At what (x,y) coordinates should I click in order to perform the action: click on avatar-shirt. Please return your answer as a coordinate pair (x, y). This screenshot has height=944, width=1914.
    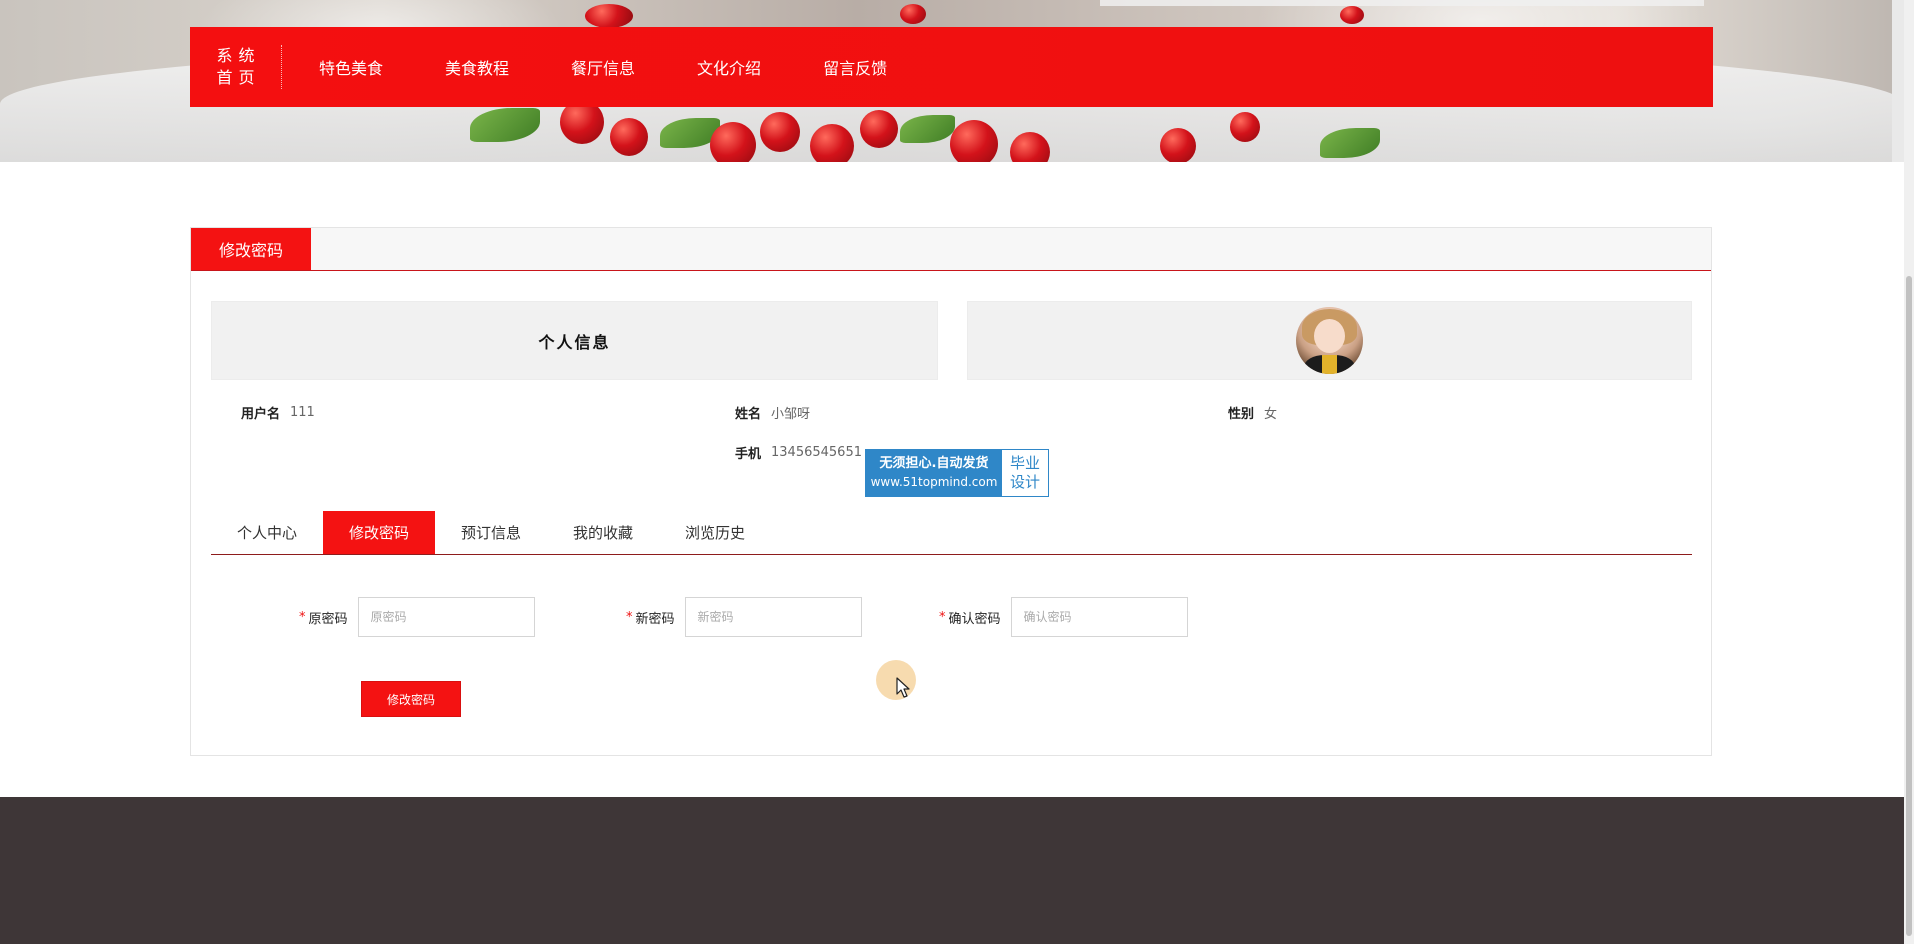
    Looking at the image, I should click on (1329, 364).